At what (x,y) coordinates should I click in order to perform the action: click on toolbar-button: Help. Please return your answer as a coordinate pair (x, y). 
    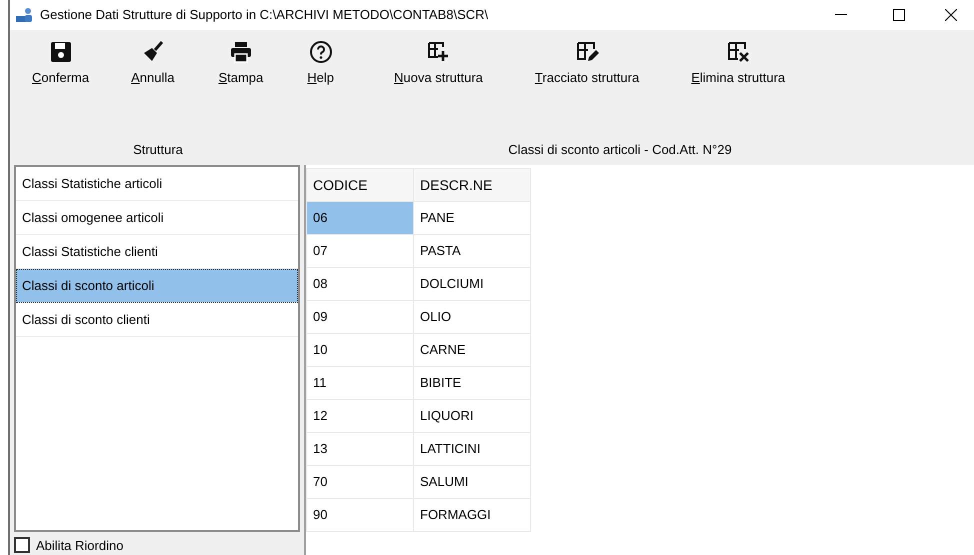
    Looking at the image, I should click on (320, 63).